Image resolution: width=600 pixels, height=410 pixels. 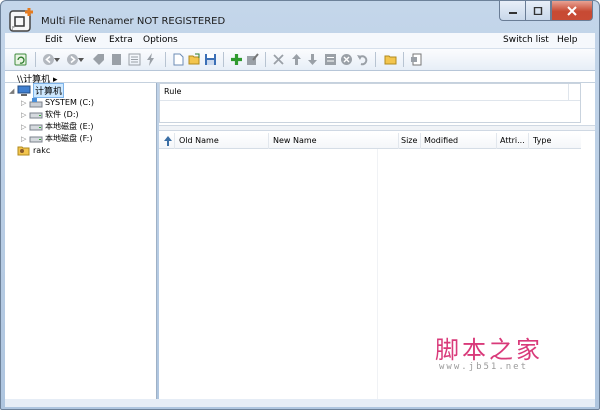 I want to click on forward-dropdown, so click(x=81, y=59).